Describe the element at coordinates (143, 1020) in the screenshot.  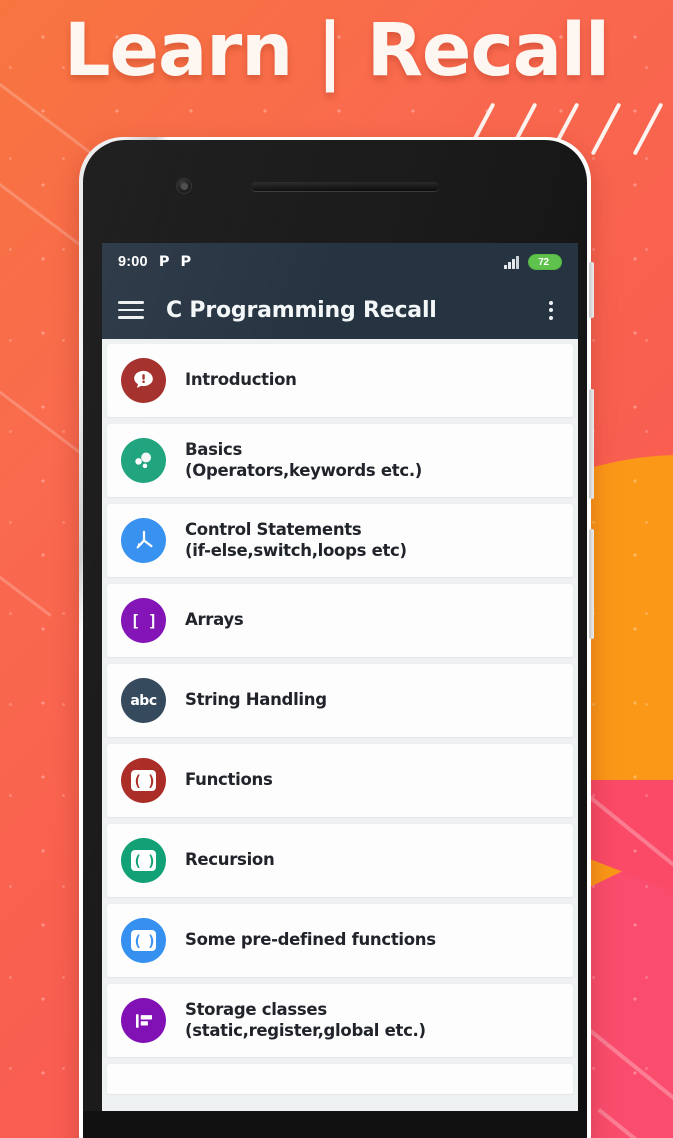
I see `align-left-bars-icon` at that location.